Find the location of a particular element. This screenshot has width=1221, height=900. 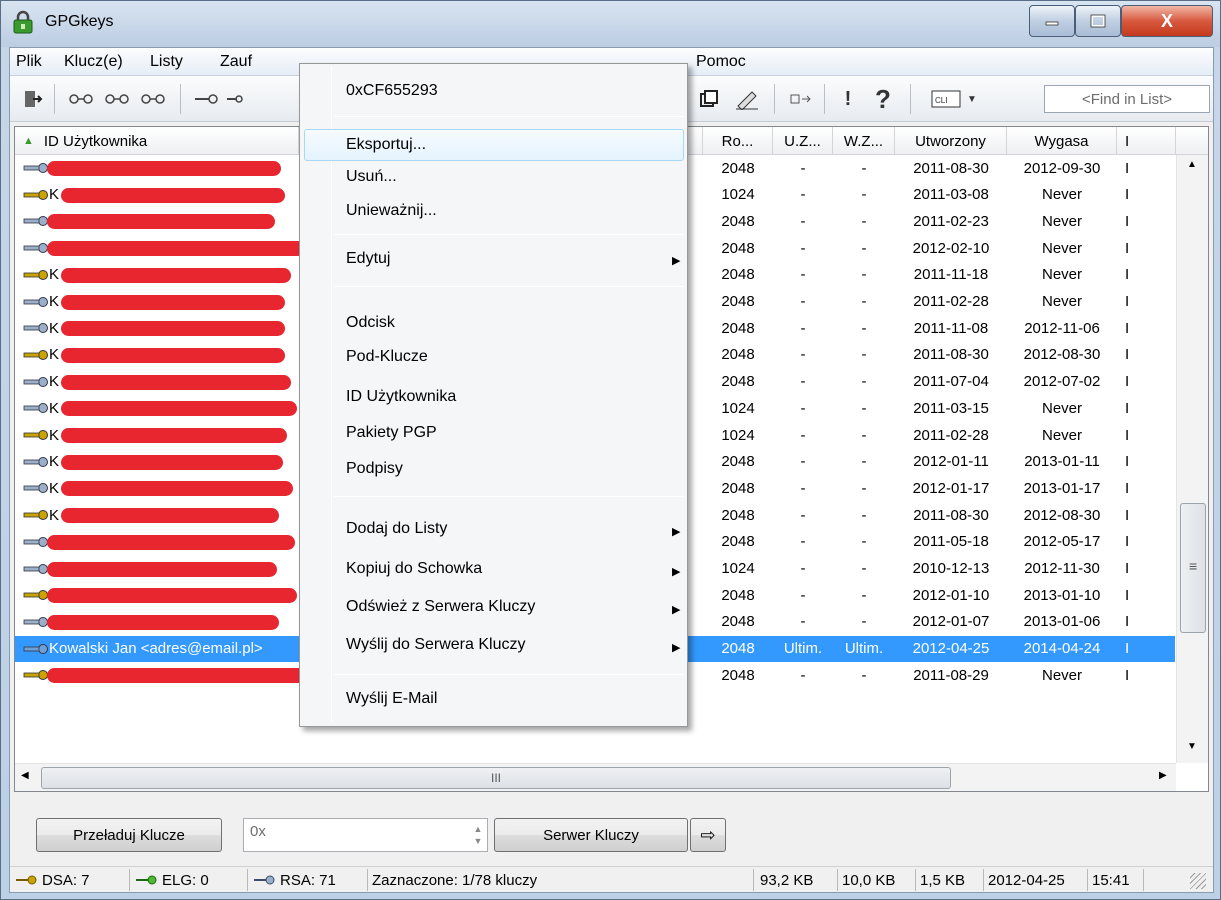

menu-pomoc: Pomoc is located at coordinates (721, 62).